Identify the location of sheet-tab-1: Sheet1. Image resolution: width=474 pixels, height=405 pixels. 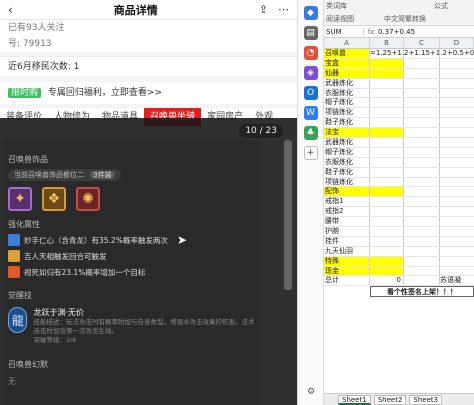
(354, 399).